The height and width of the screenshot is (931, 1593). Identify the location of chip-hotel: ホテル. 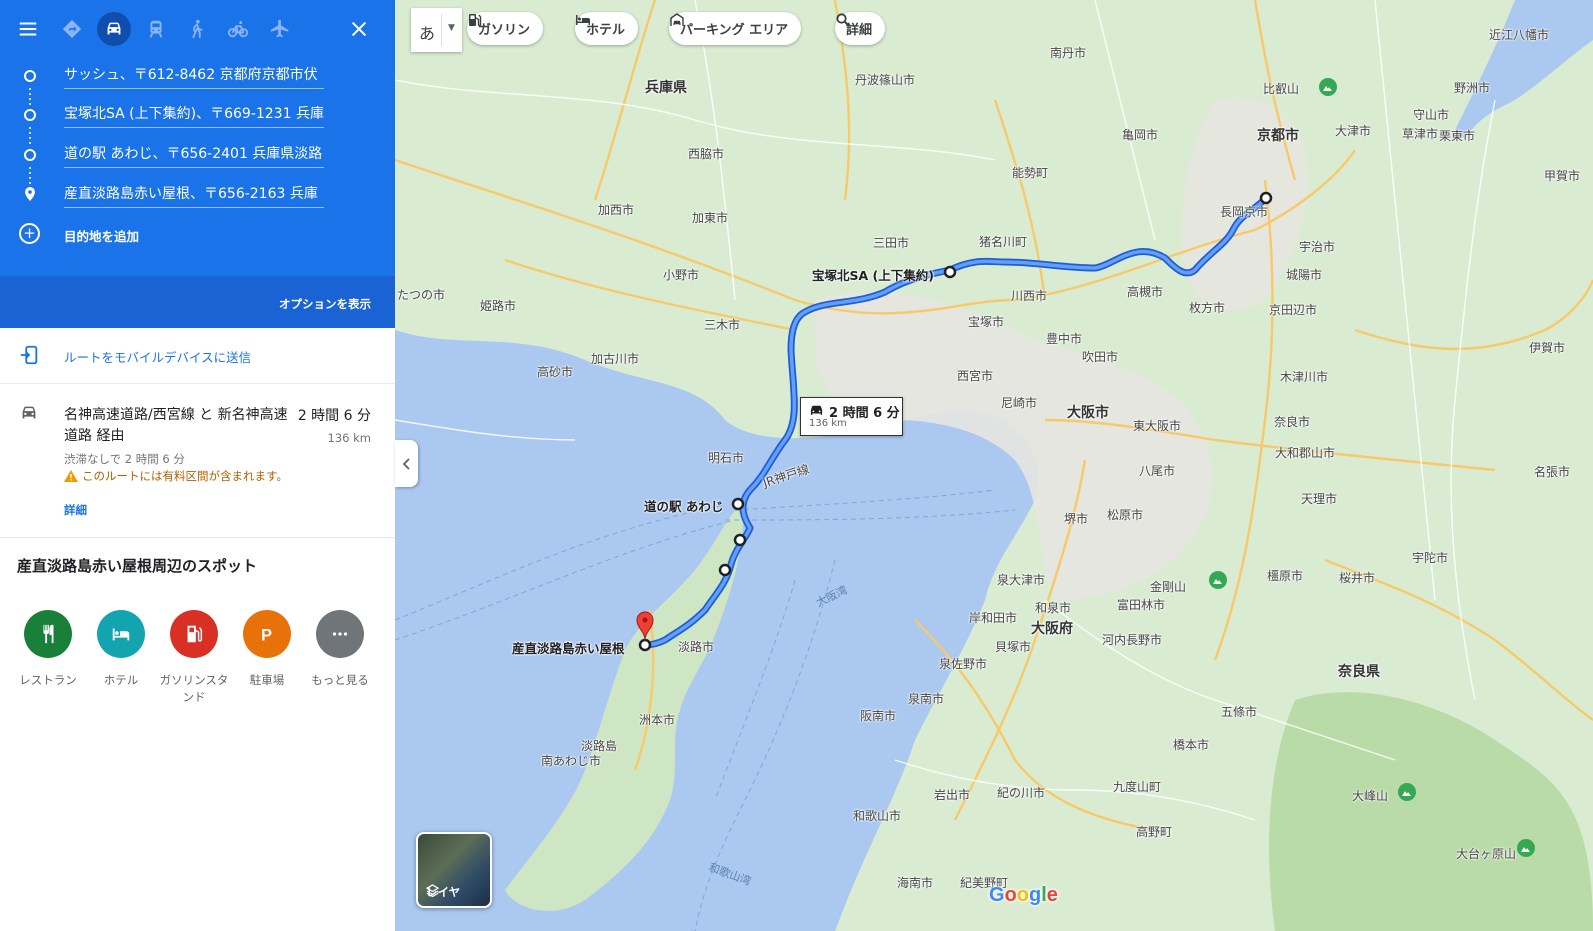
(607, 28).